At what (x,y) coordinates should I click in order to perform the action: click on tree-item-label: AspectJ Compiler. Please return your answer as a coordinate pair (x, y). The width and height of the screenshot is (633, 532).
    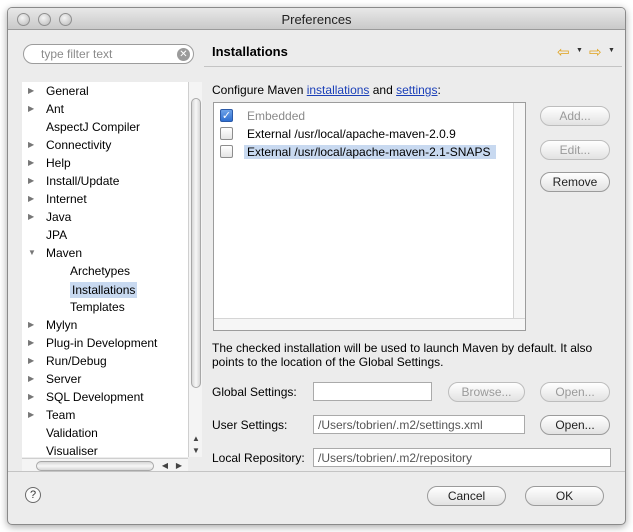
    Looking at the image, I should click on (93, 127).